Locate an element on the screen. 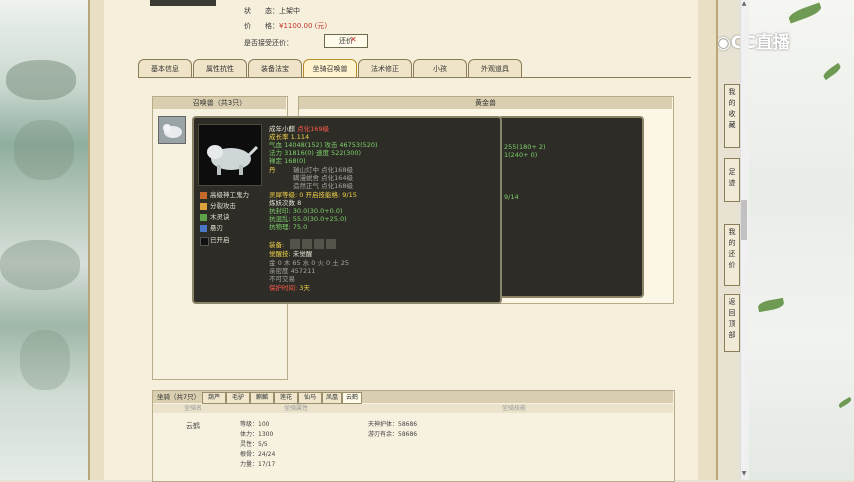 The width and height of the screenshot is (854, 482). item-image is located at coordinates (183, 3).